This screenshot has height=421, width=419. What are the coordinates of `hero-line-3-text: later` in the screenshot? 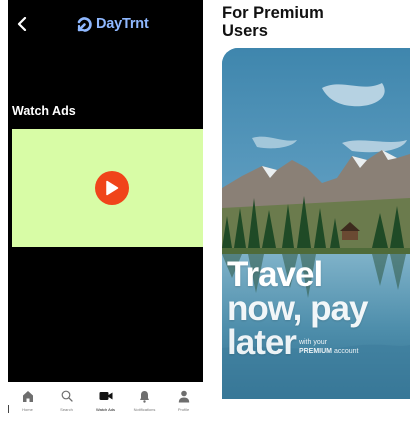 It's located at (262, 342).